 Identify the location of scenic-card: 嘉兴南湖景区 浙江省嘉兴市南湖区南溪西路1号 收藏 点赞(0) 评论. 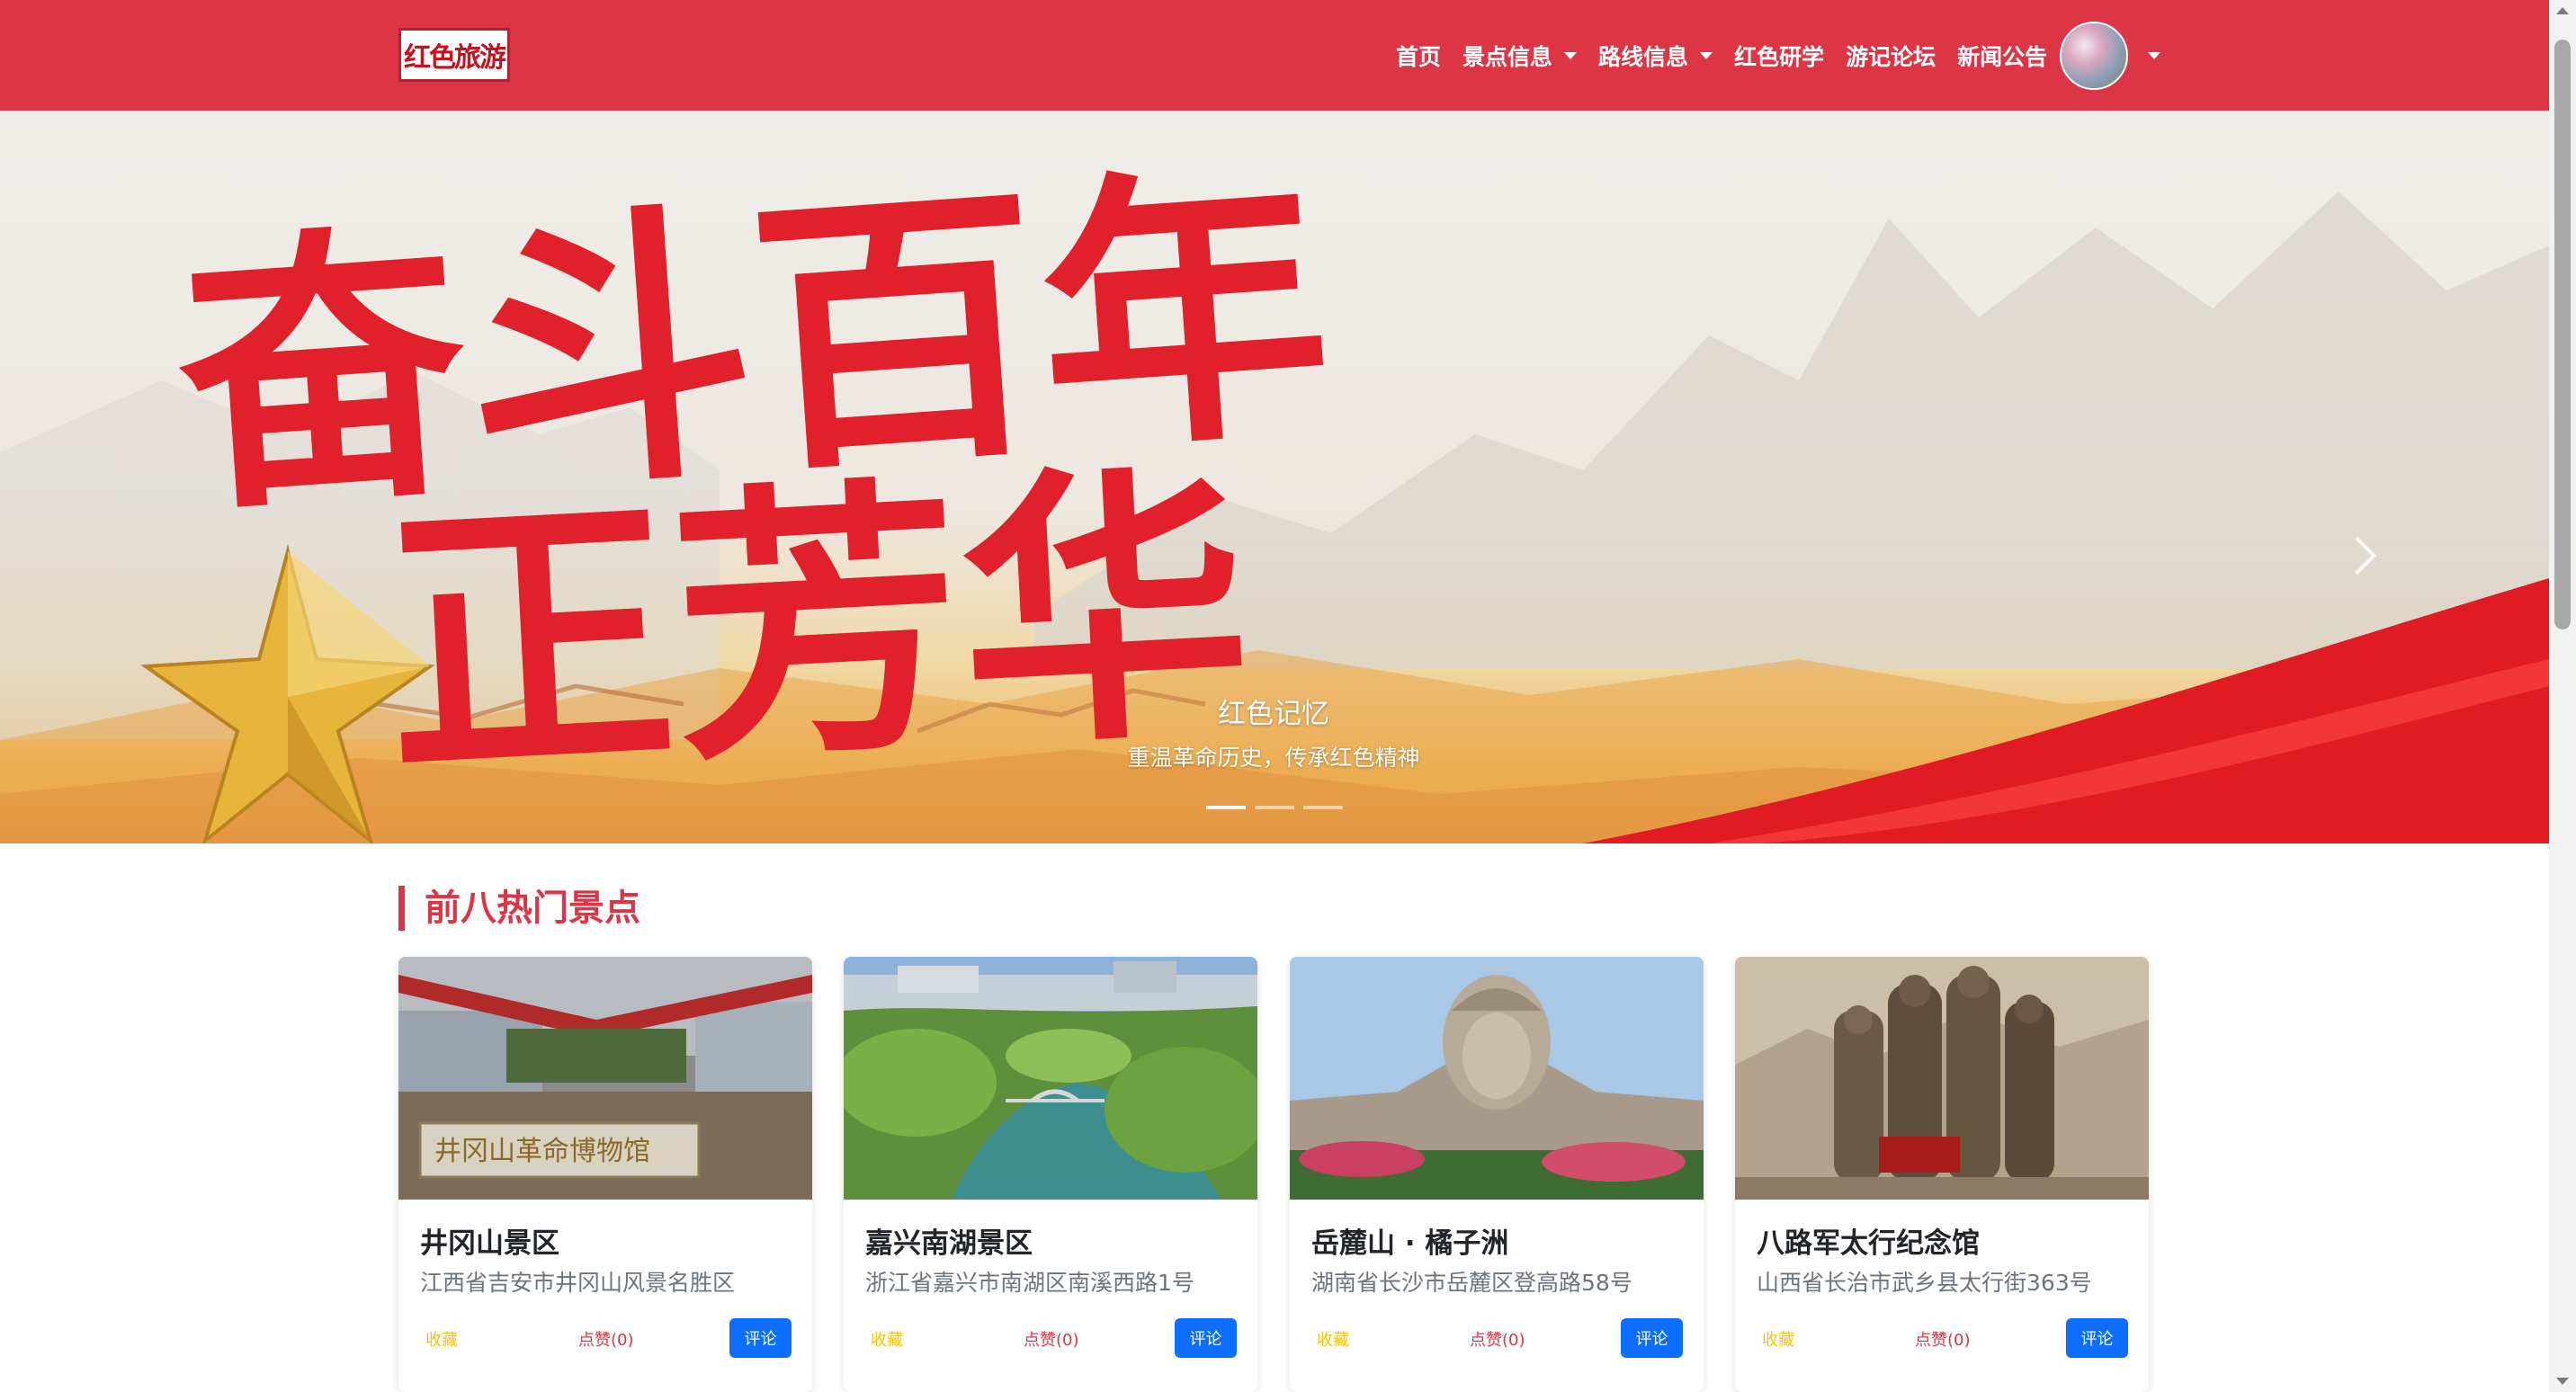
(1050, 1174).